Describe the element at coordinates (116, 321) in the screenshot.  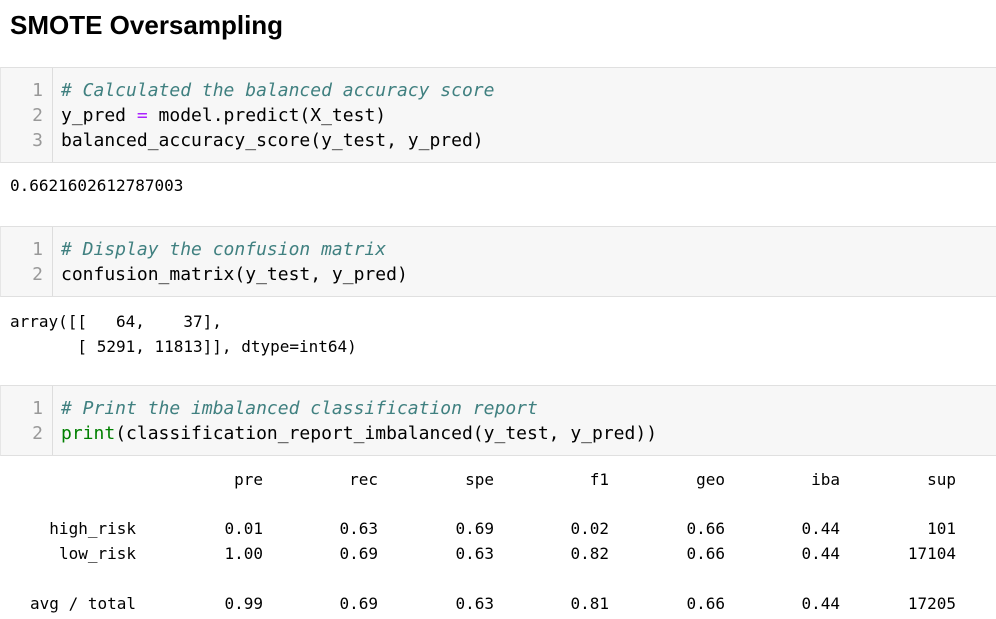
I see `cell-output-2-line-1: array([[ 64, 37],` at that location.